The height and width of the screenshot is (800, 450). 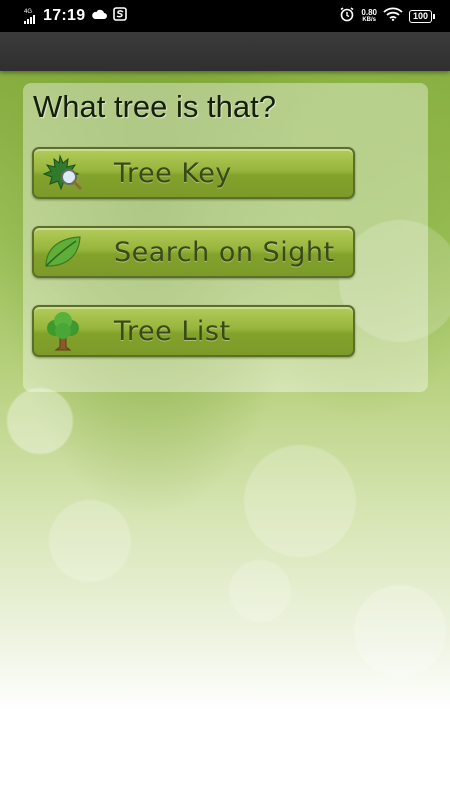 I want to click on alarm-icon, so click(x=347, y=16).